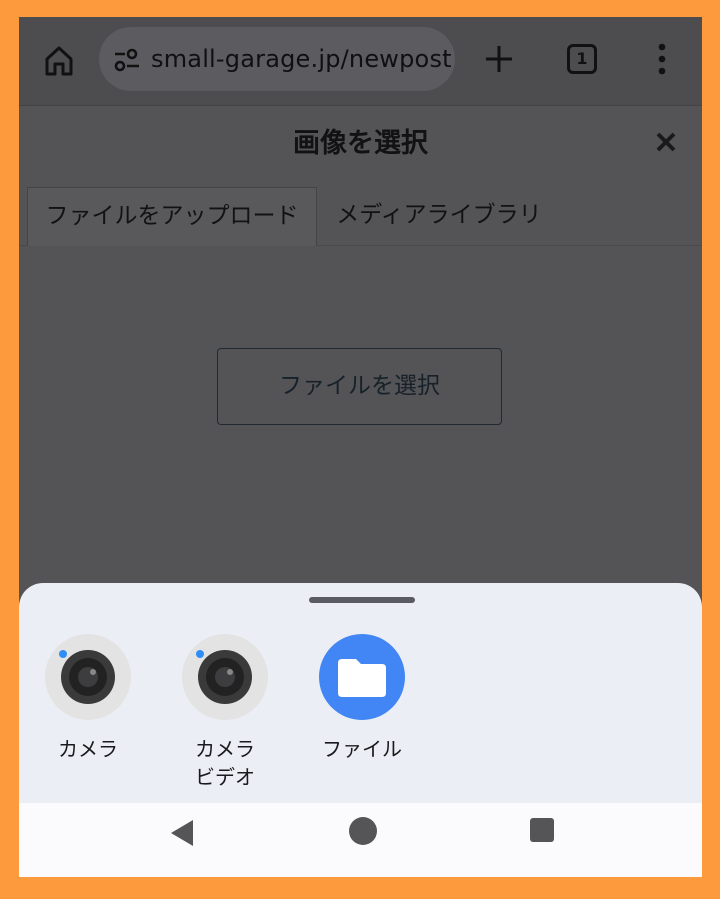 This screenshot has width=720, height=899. I want to click on home-icon, so click(59, 61).